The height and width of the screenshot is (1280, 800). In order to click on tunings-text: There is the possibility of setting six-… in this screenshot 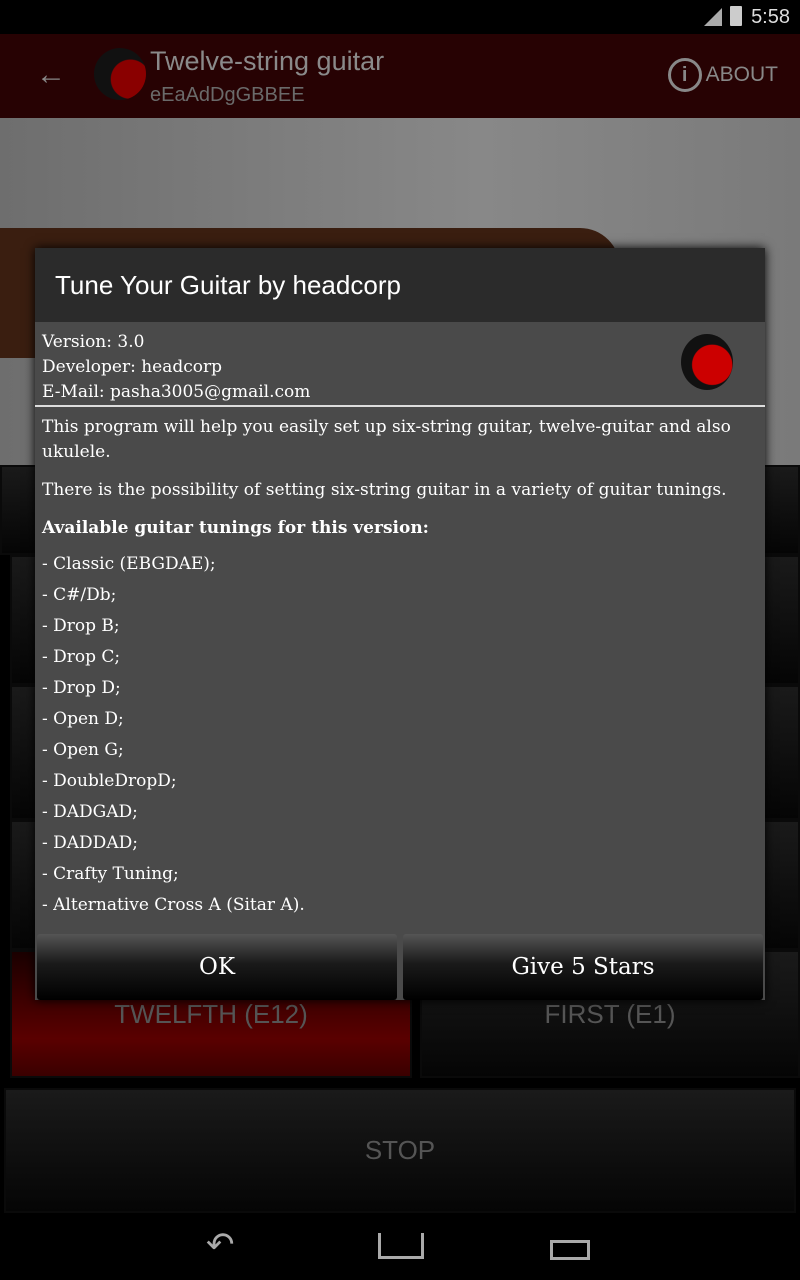, I will do `click(384, 490)`.